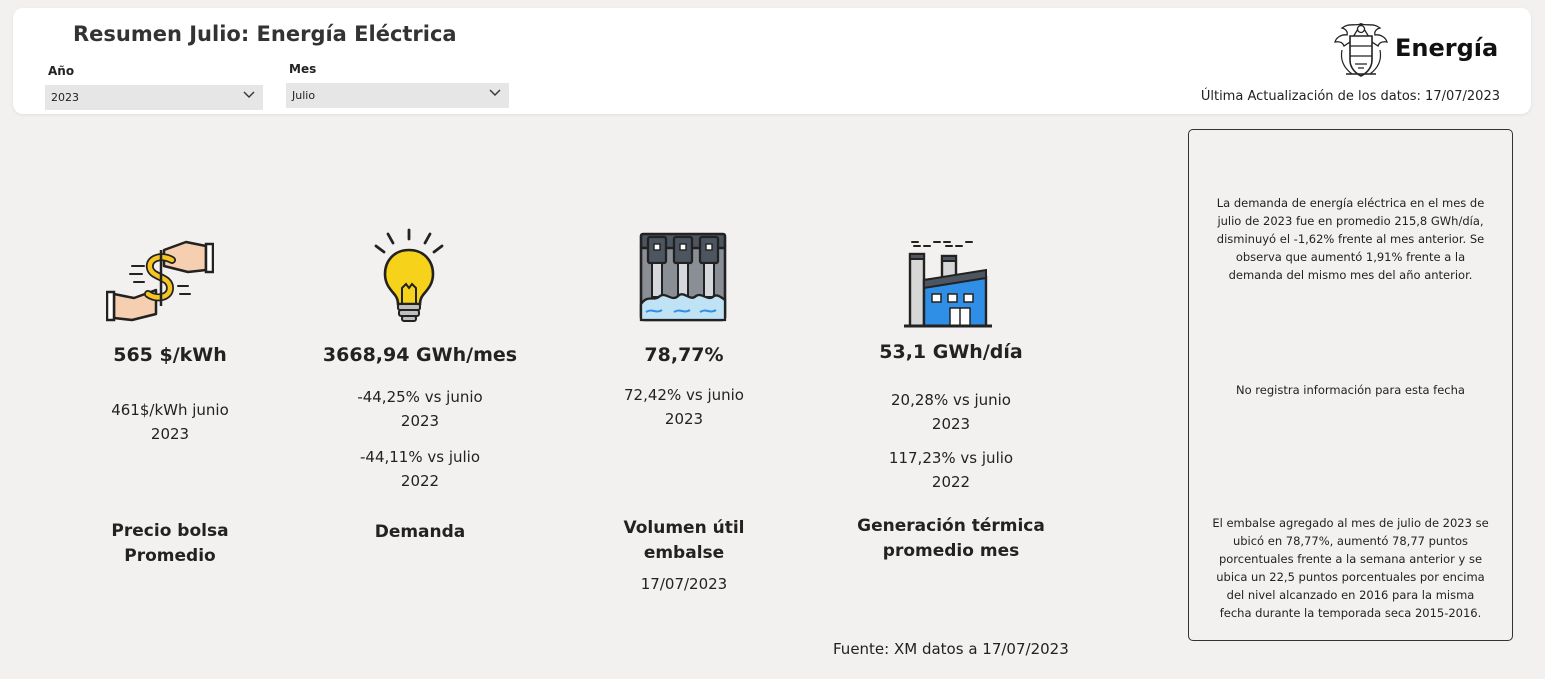 This screenshot has height=679, width=1545. Describe the element at coordinates (684, 584) in the screenshot. I see `reservoir-date: 17/07/2023` at that location.